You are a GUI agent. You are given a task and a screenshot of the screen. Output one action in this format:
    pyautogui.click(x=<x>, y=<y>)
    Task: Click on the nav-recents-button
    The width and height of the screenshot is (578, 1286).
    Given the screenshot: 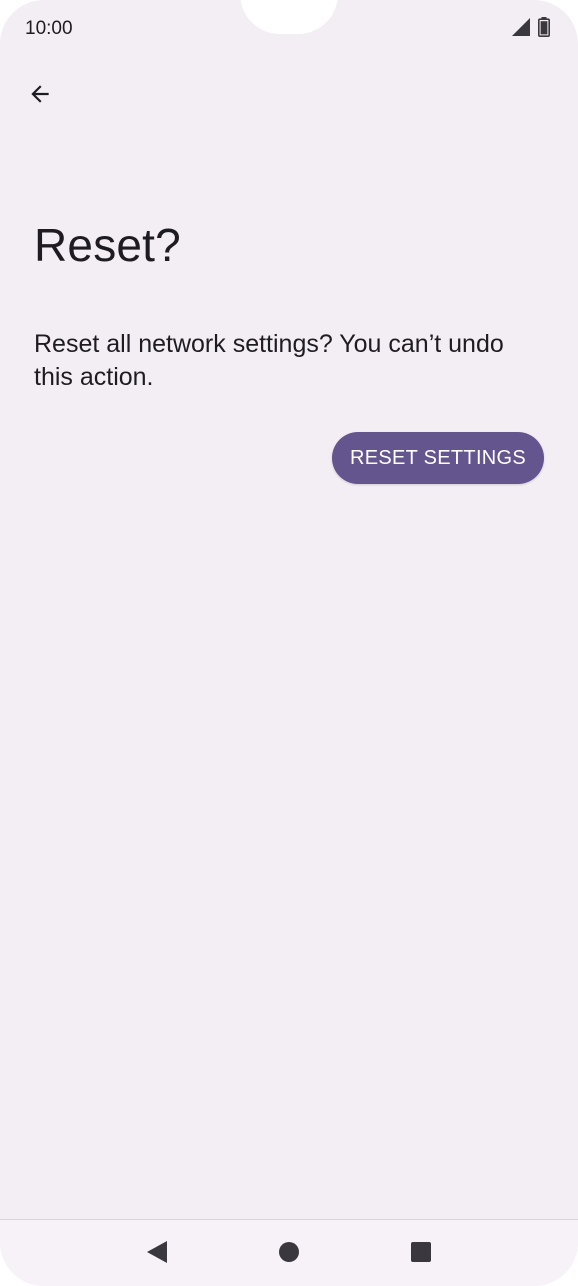 What is the action you would take?
    pyautogui.click(x=421, y=1254)
    